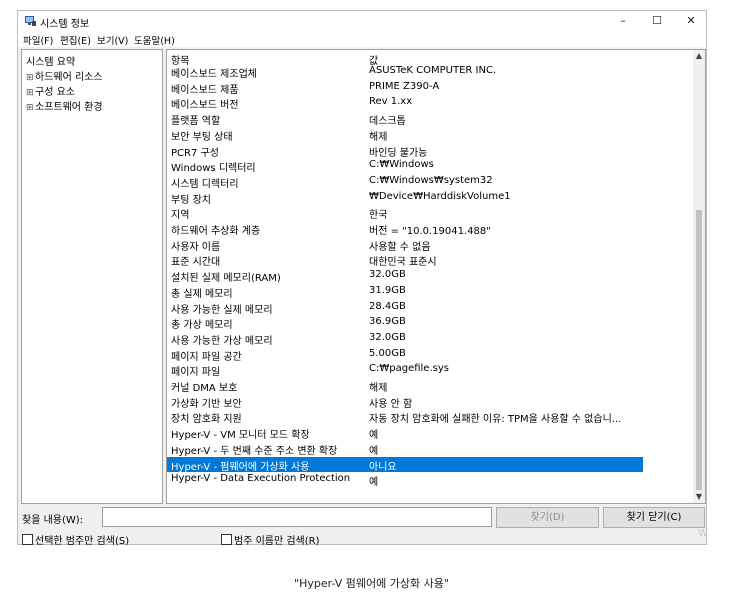  I want to click on window-title: 시스템 정보, so click(65, 24).